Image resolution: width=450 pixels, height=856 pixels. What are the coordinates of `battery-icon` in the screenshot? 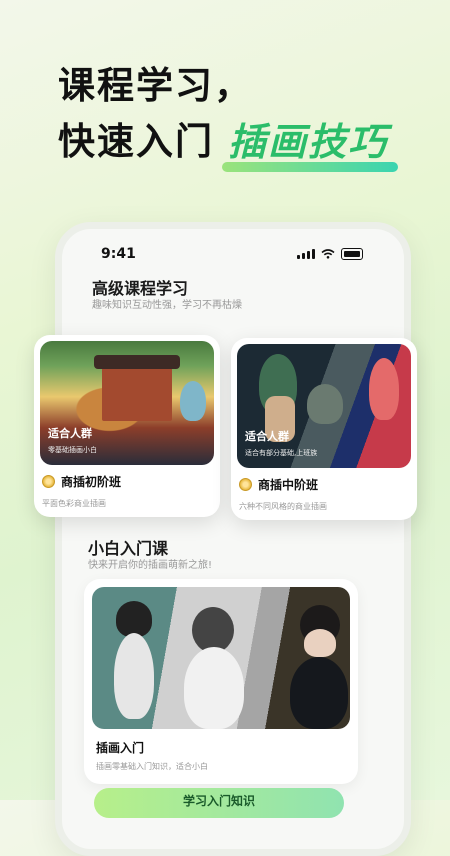 It's located at (352, 254).